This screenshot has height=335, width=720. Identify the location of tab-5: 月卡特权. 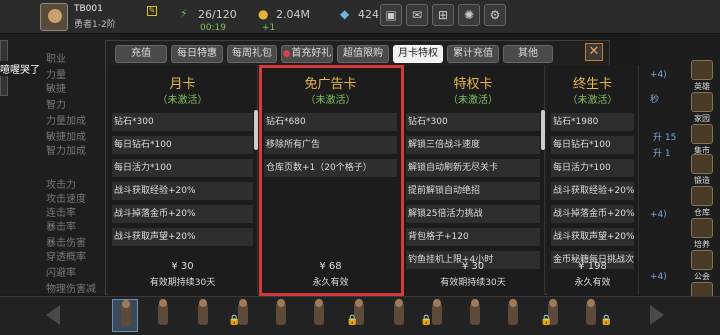
(418, 54).